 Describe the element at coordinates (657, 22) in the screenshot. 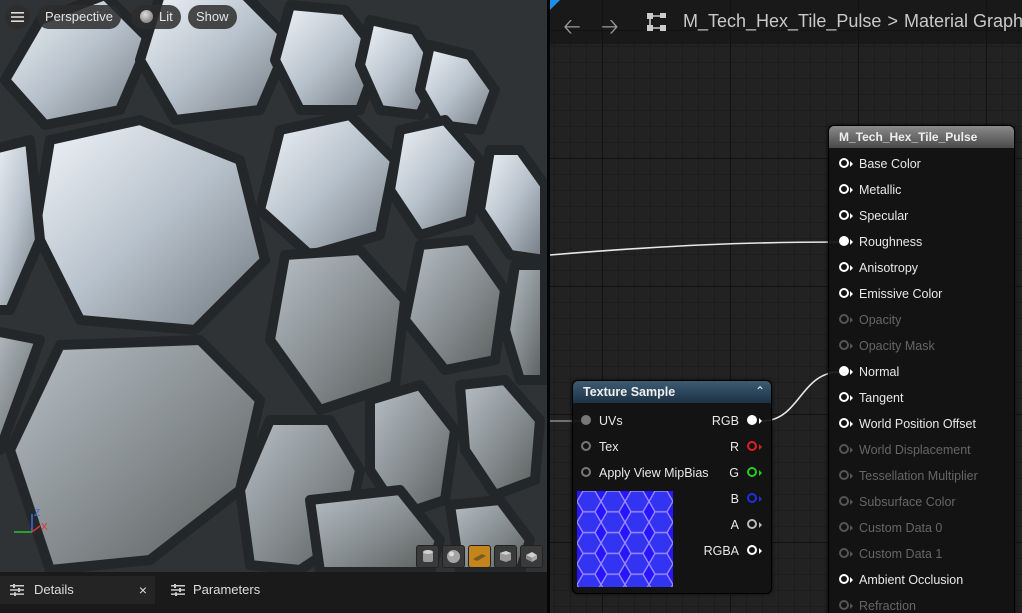

I see `hierarchy-icon` at that location.